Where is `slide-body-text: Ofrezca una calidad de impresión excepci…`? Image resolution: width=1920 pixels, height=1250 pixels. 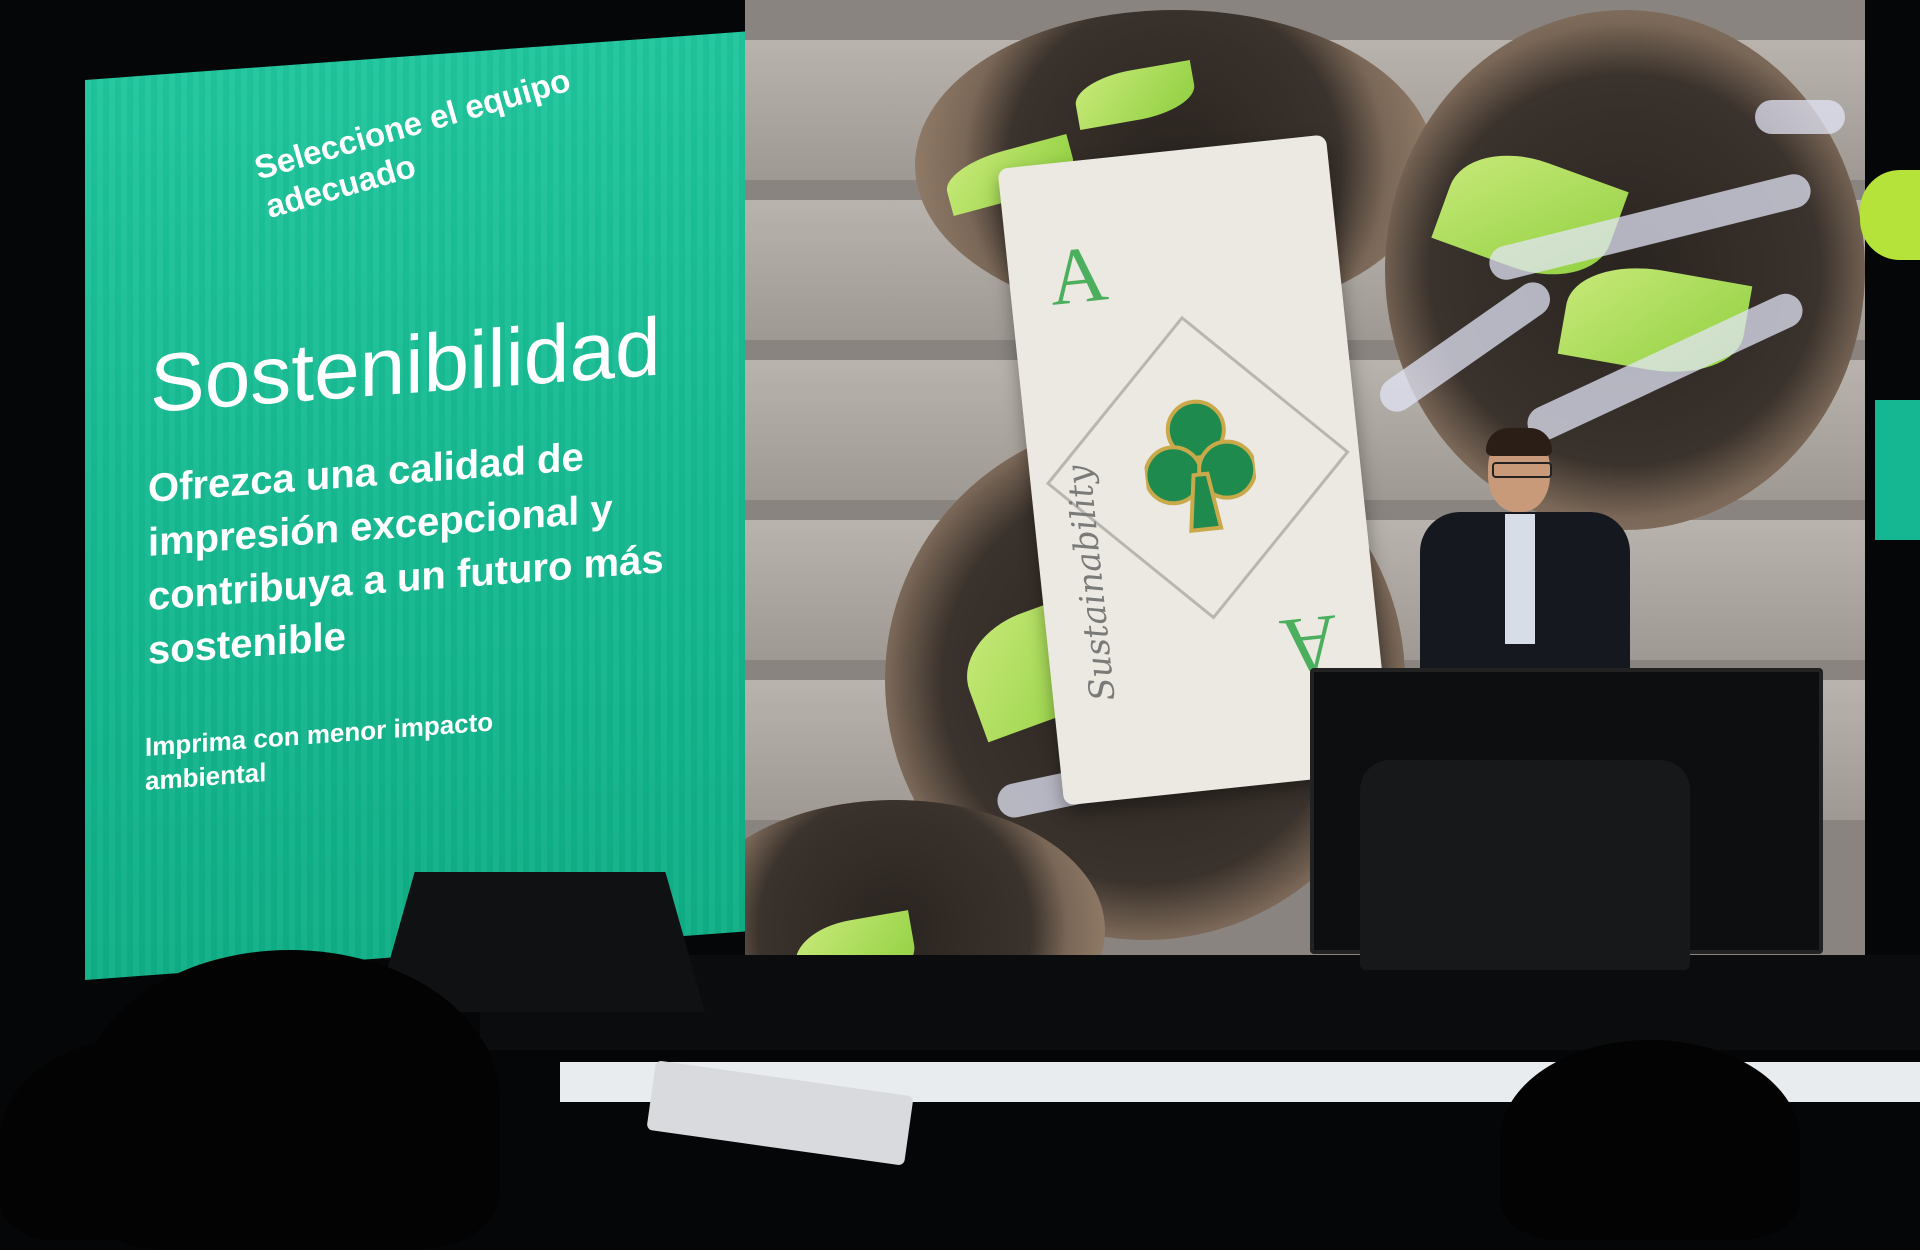
slide-body-text: Ofrezca una calidad de impresión excepci… is located at coordinates (406, 554).